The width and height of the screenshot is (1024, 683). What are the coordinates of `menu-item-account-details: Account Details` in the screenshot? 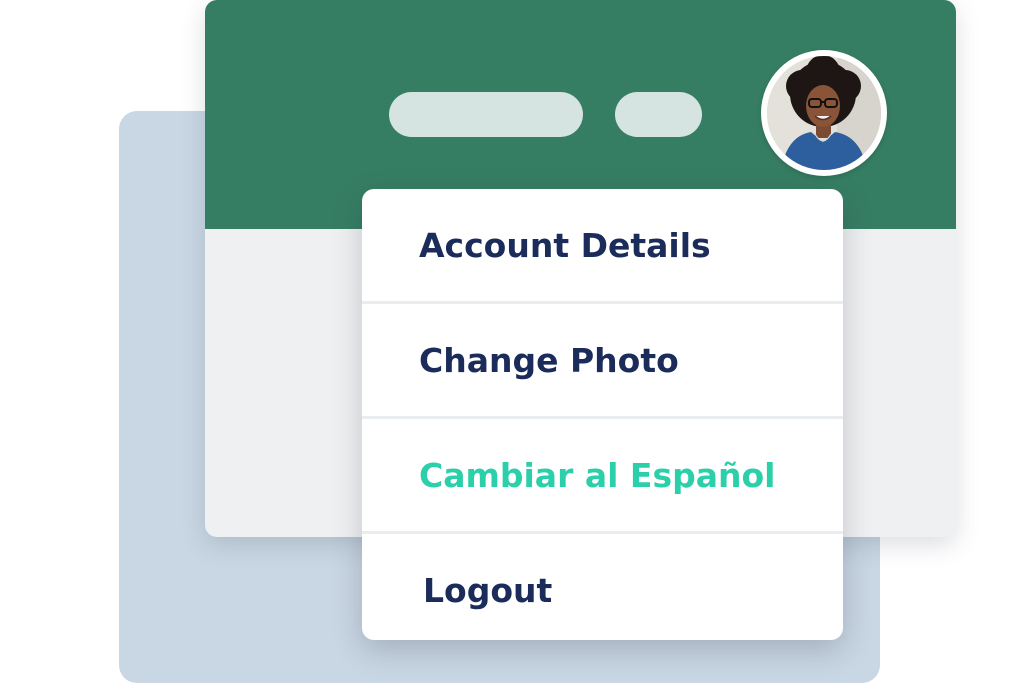 It's located at (602, 246).